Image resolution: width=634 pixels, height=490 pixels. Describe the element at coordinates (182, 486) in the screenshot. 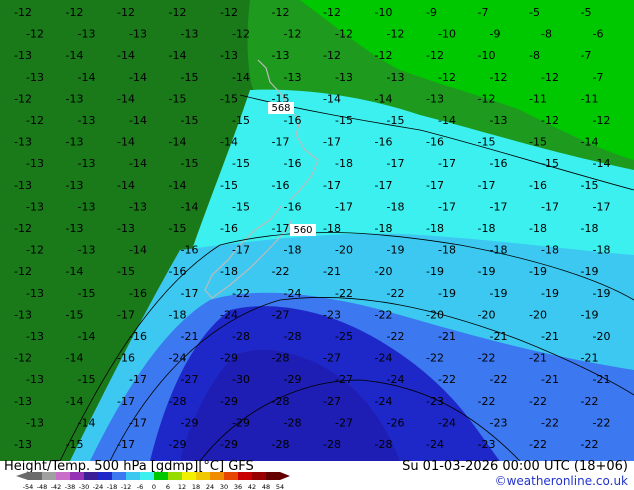

I see `colorbar-tick: 12` at that location.